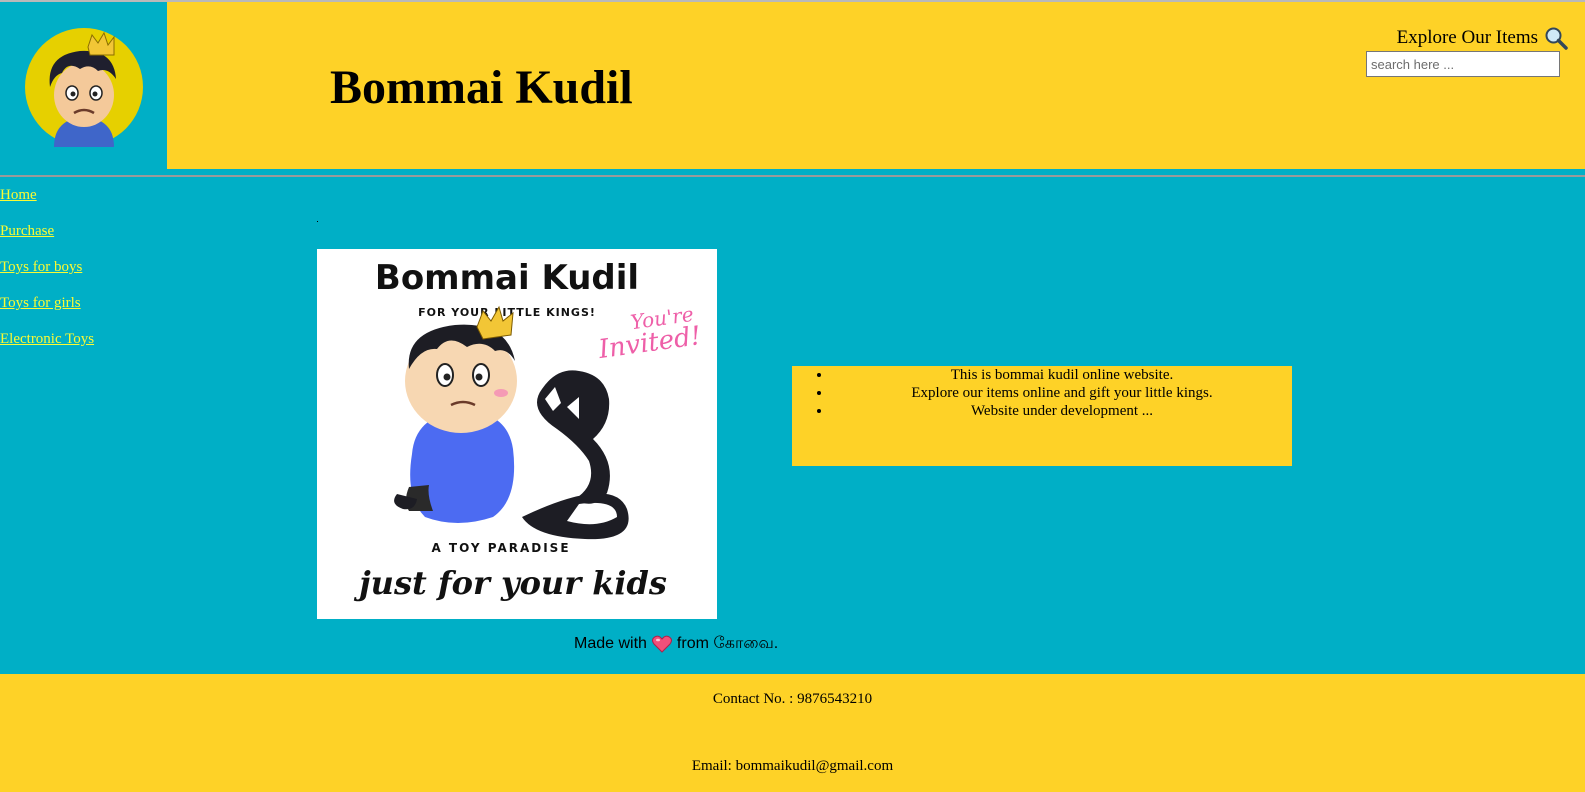 The image size is (1585, 792). I want to click on mascot-illustration, so click(511, 422).